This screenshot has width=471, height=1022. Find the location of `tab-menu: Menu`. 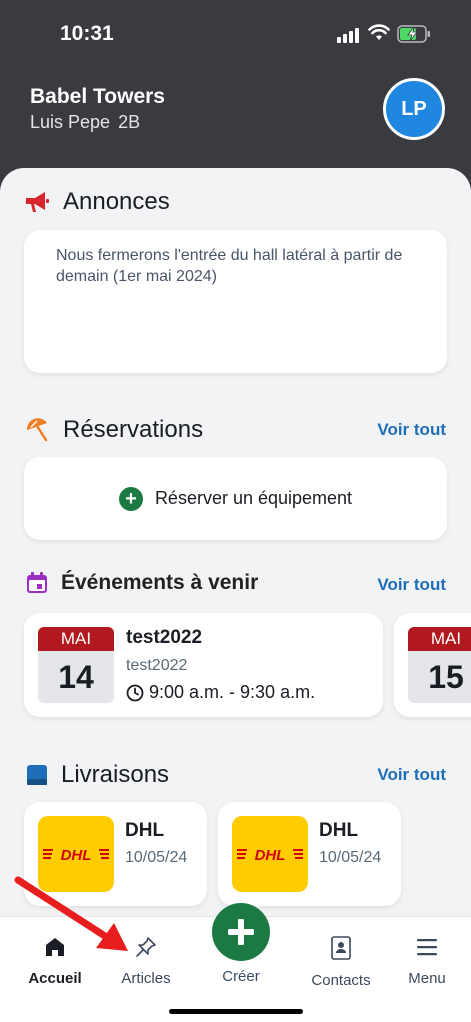

tab-menu: Menu is located at coordinates (427, 961).